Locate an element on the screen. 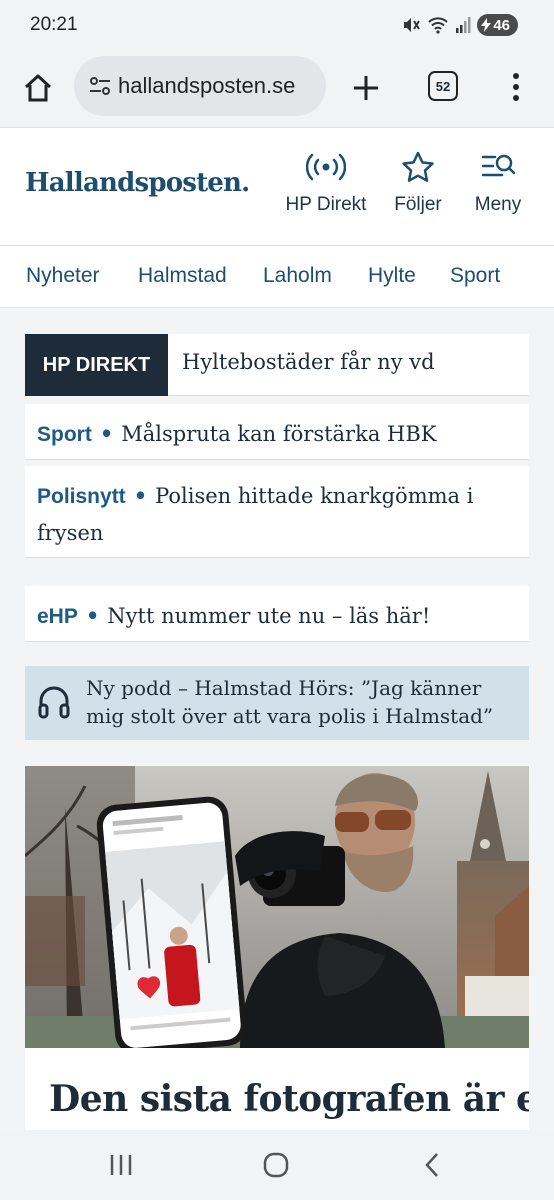 This screenshot has height=1200, width=554. tabs-button: 52 is located at coordinates (443, 86).